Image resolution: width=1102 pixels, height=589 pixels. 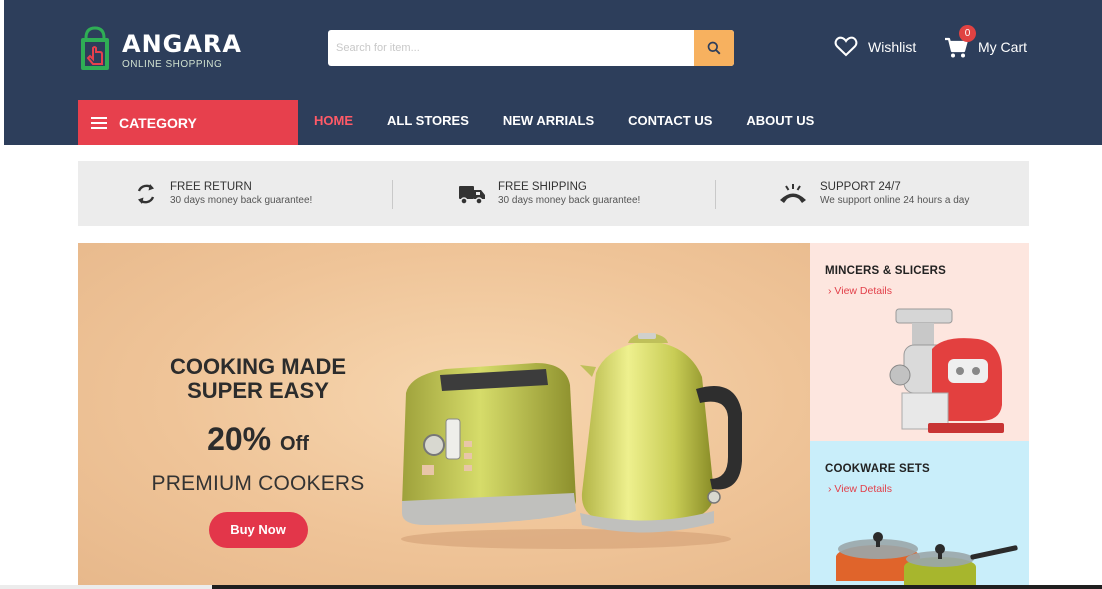 What do you see at coordinates (927, 558) in the screenshot?
I see `cookware-set-image` at bounding box center [927, 558].